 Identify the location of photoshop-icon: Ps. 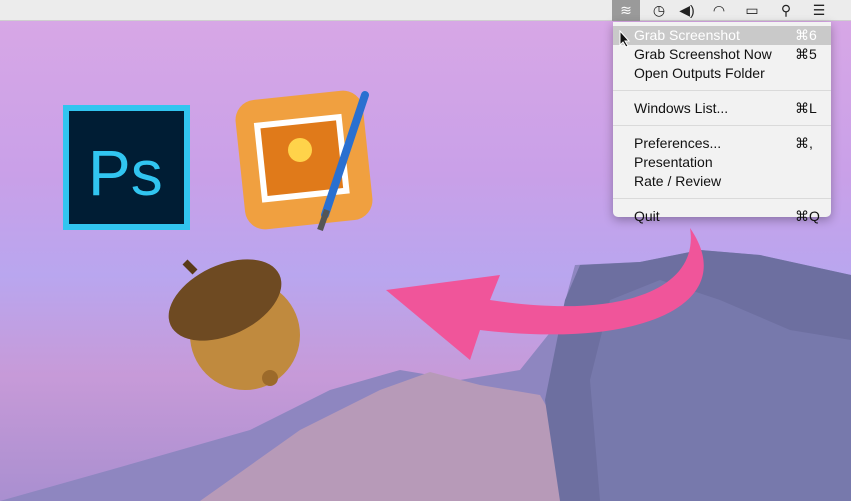
(126, 167).